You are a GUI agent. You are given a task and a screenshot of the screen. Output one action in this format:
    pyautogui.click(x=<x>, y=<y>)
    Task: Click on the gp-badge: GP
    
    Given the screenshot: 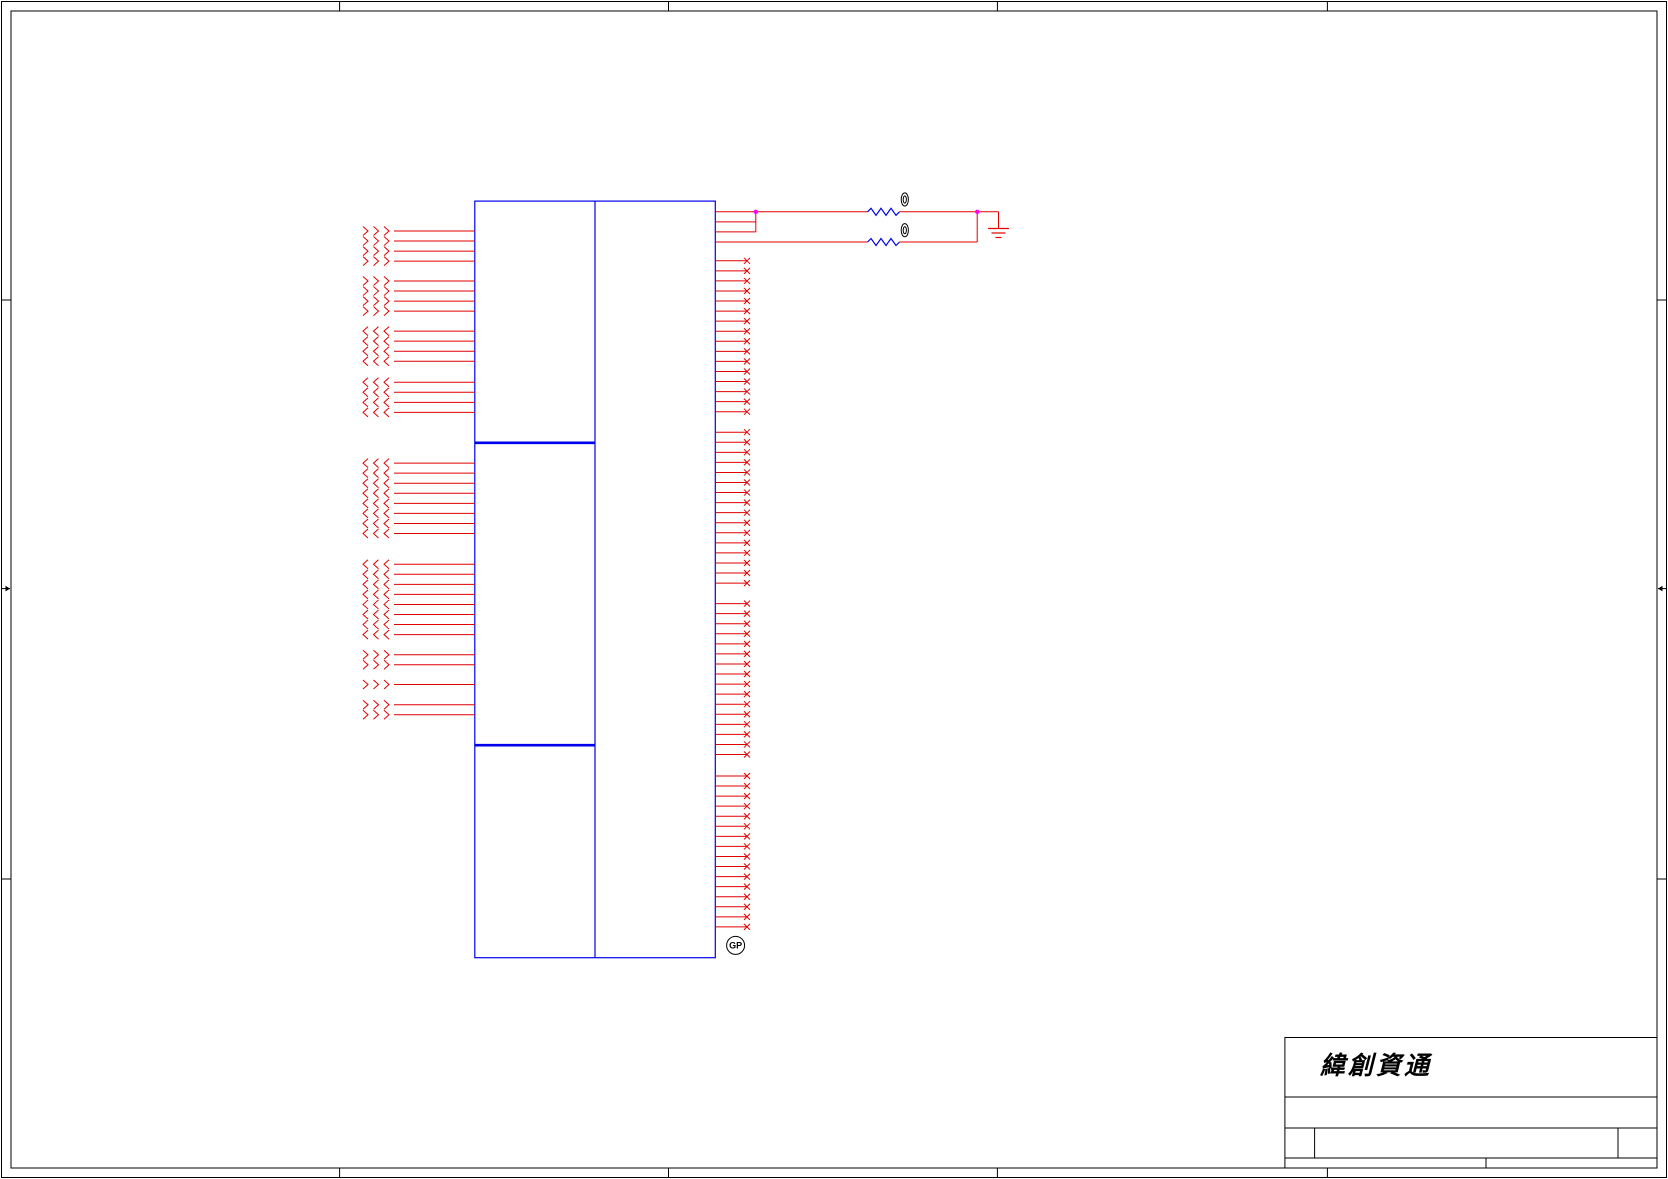 What is the action you would take?
    pyautogui.click(x=736, y=945)
    